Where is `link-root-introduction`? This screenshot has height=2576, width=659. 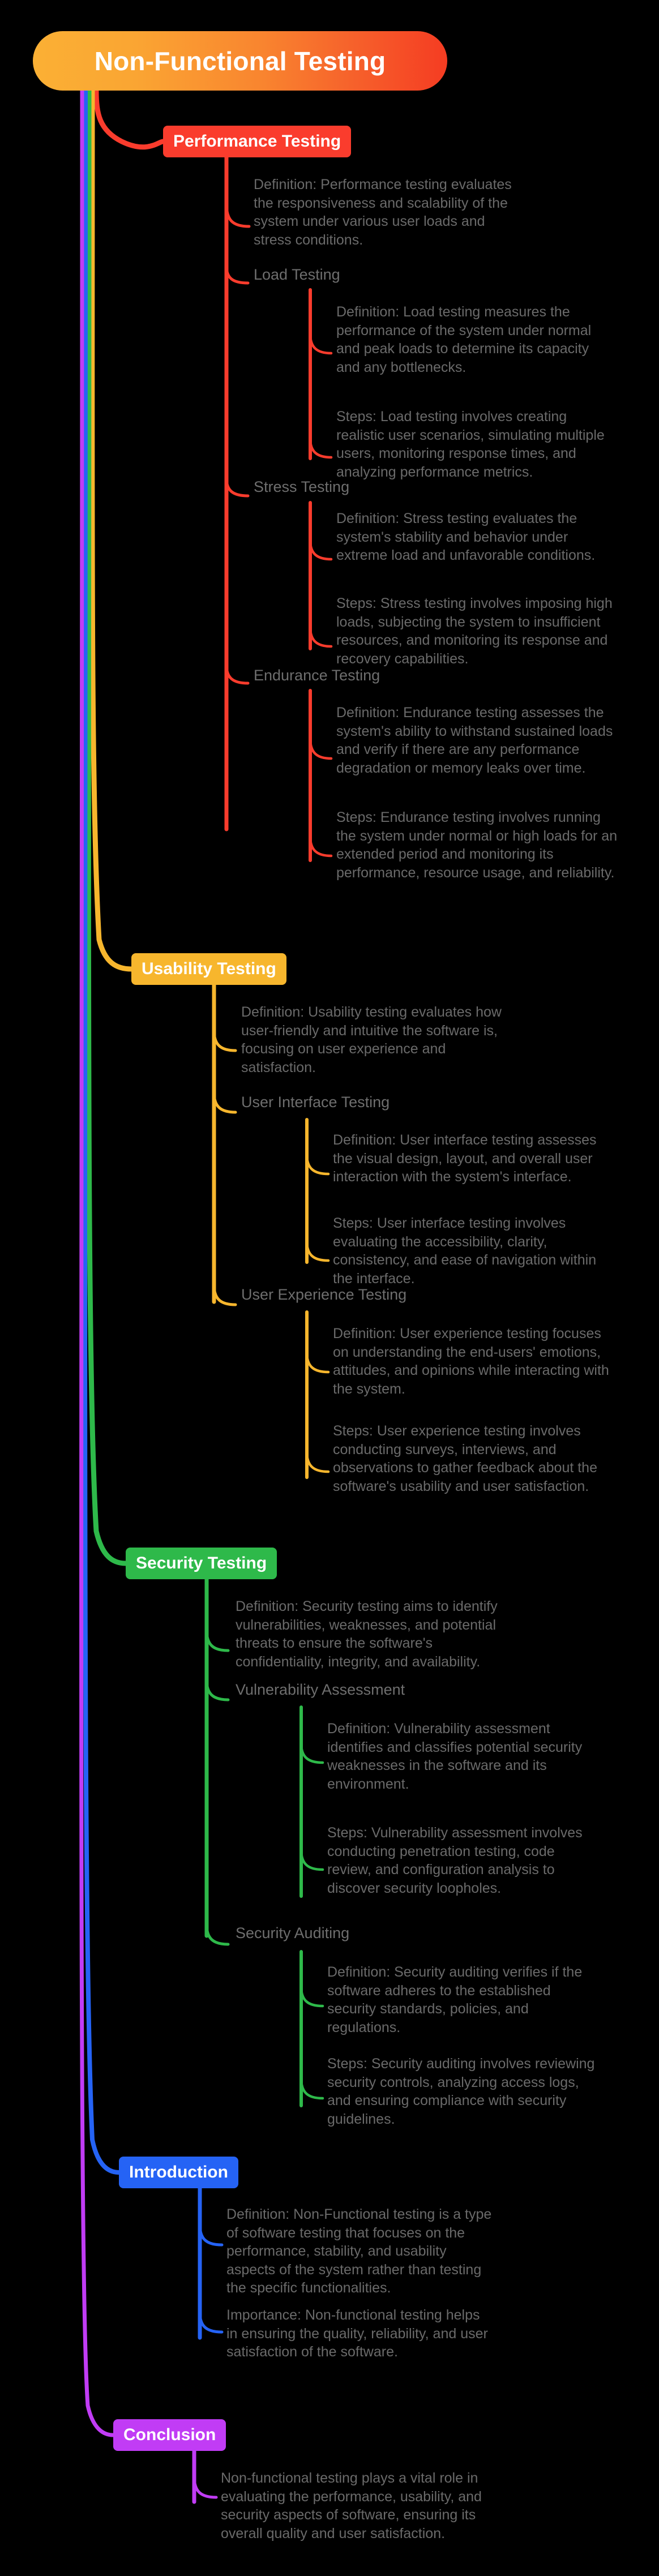 link-root-introduction is located at coordinates (102, 1131).